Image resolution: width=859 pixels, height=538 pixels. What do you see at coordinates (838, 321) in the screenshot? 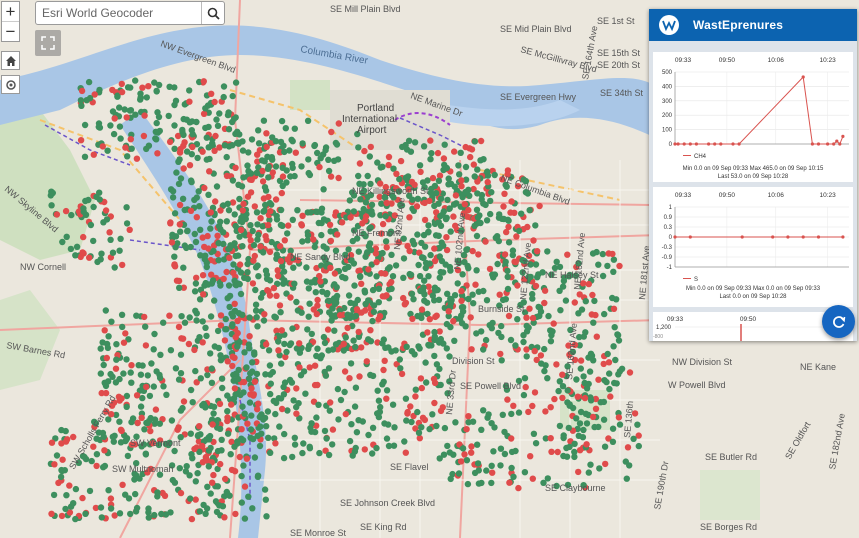
I see `refresh-button` at bounding box center [838, 321].